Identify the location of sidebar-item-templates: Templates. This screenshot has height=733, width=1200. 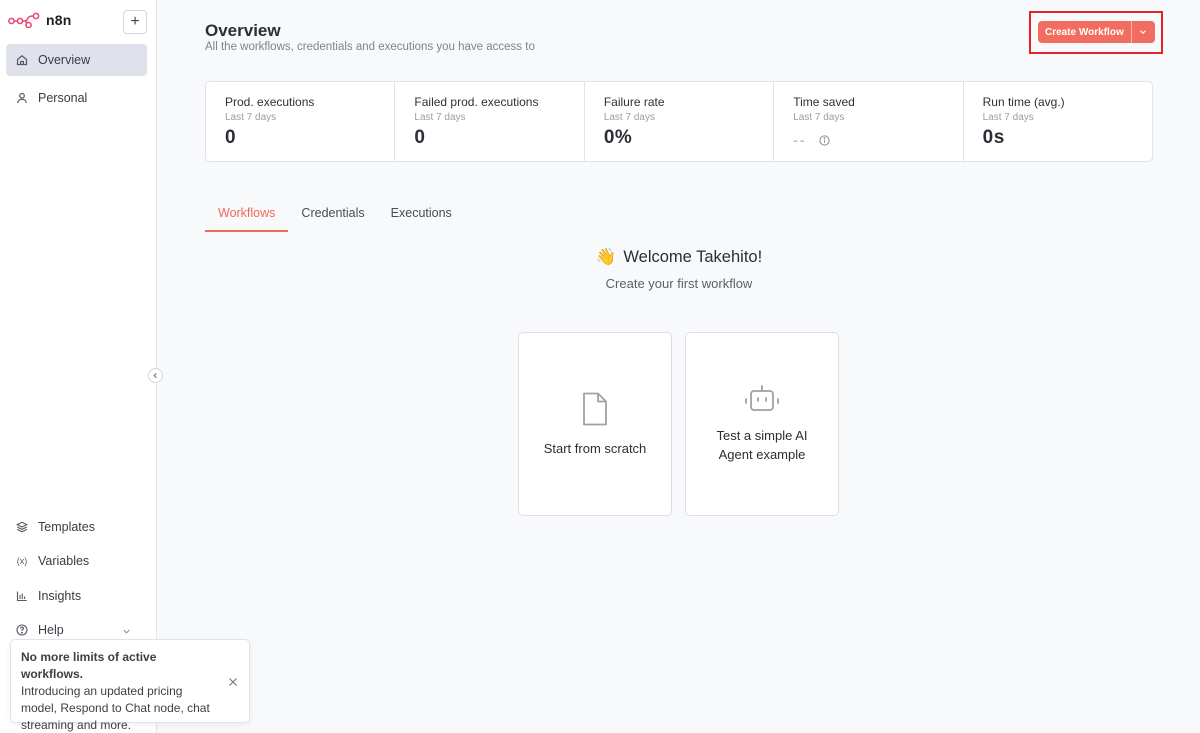
(76, 527).